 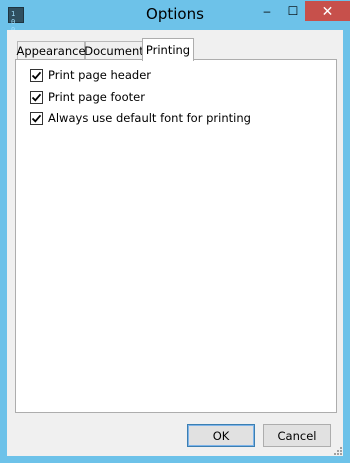 I want to click on print-footer-label: Print page footer, so click(x=96, y=97).